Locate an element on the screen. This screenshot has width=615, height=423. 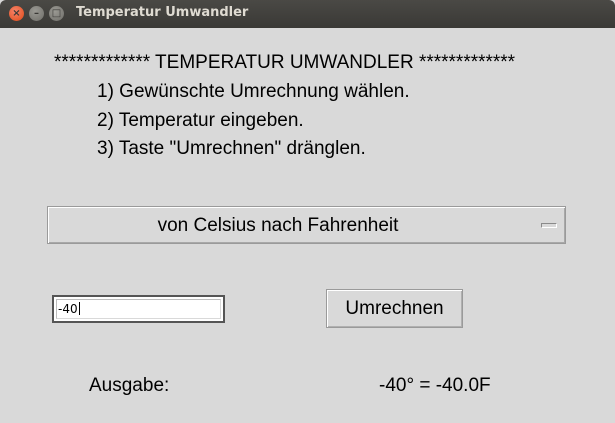
maximize-window-button: □ is located at coordinates (56, 13).